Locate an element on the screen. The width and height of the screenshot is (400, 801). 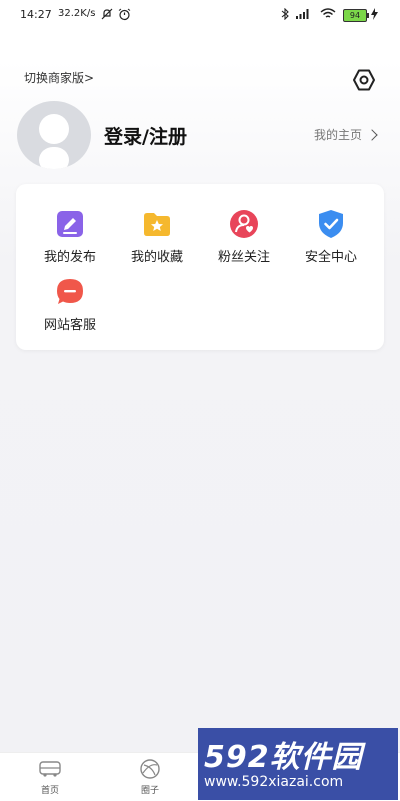
watermark-url: www.592xiazai.com is located at coordinates (274, 782).